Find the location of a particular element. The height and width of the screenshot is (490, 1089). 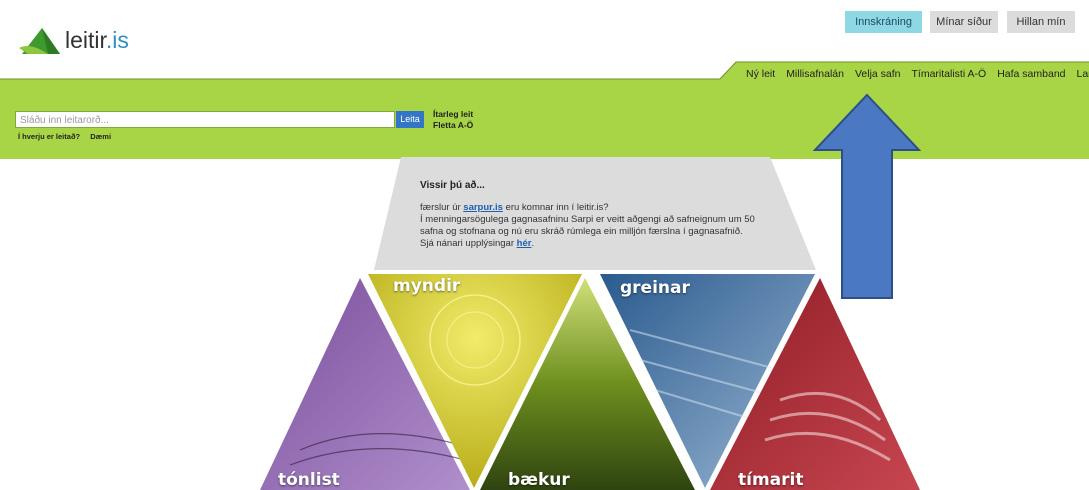

category-journals: tímarit is located at coordinates (770, 480).